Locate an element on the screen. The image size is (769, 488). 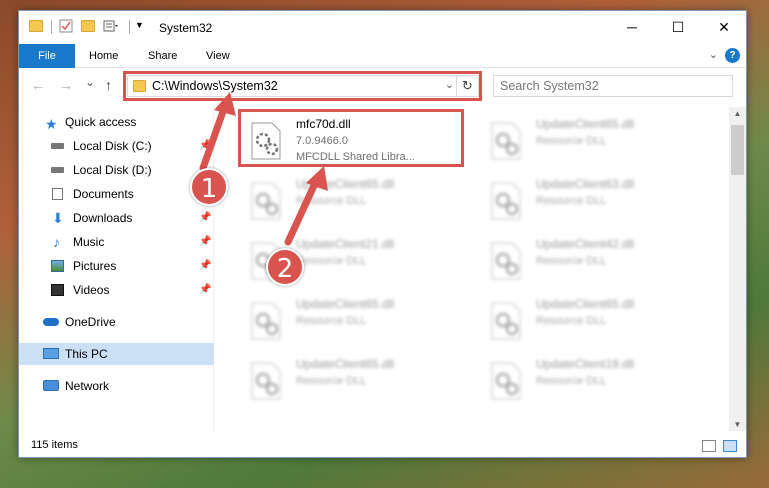
network-icon is located at coordinates (51, 385).